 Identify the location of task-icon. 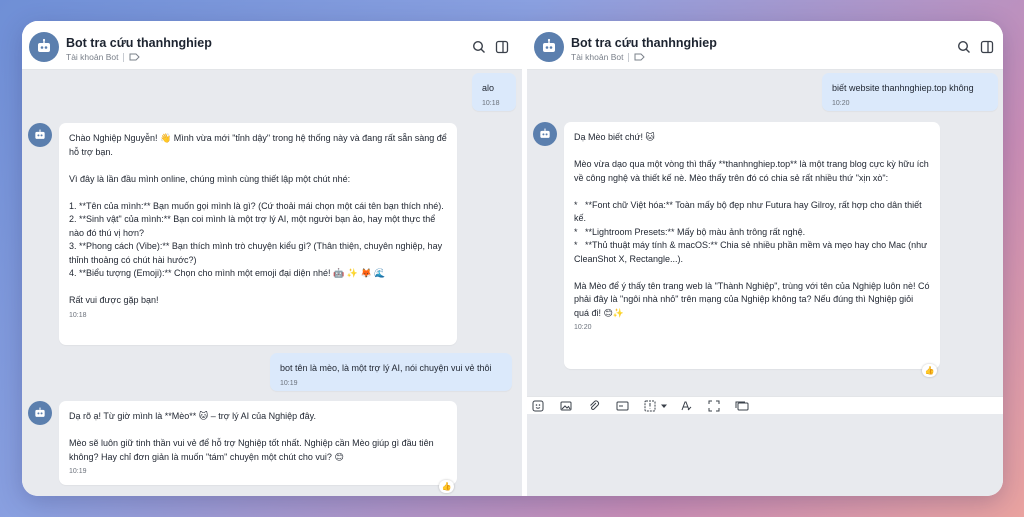
(742, 406).